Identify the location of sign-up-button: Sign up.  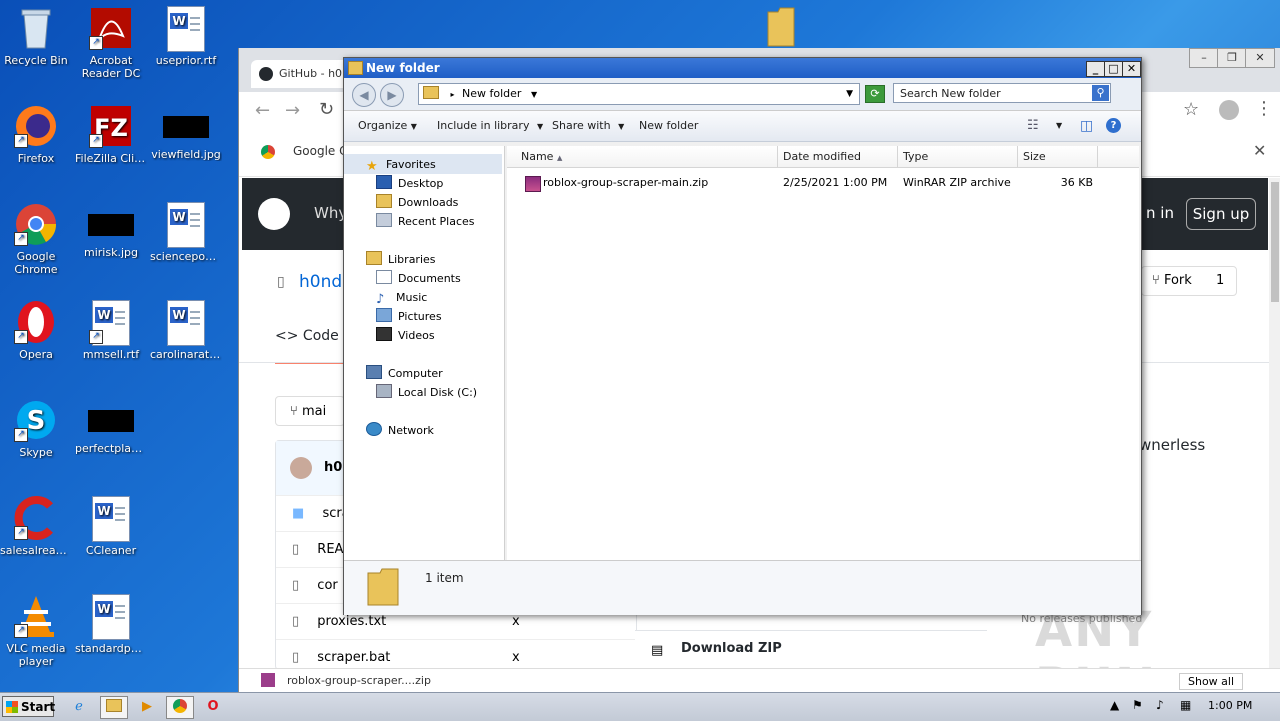
(1221, 214).